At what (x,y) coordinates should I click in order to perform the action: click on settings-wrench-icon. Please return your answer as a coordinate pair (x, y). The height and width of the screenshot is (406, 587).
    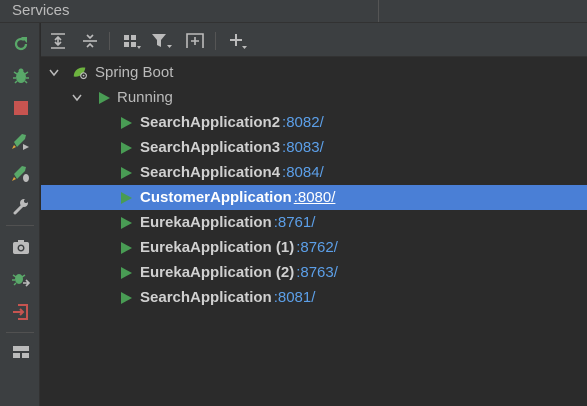
    Looking at the image, I should click on (20, 207).